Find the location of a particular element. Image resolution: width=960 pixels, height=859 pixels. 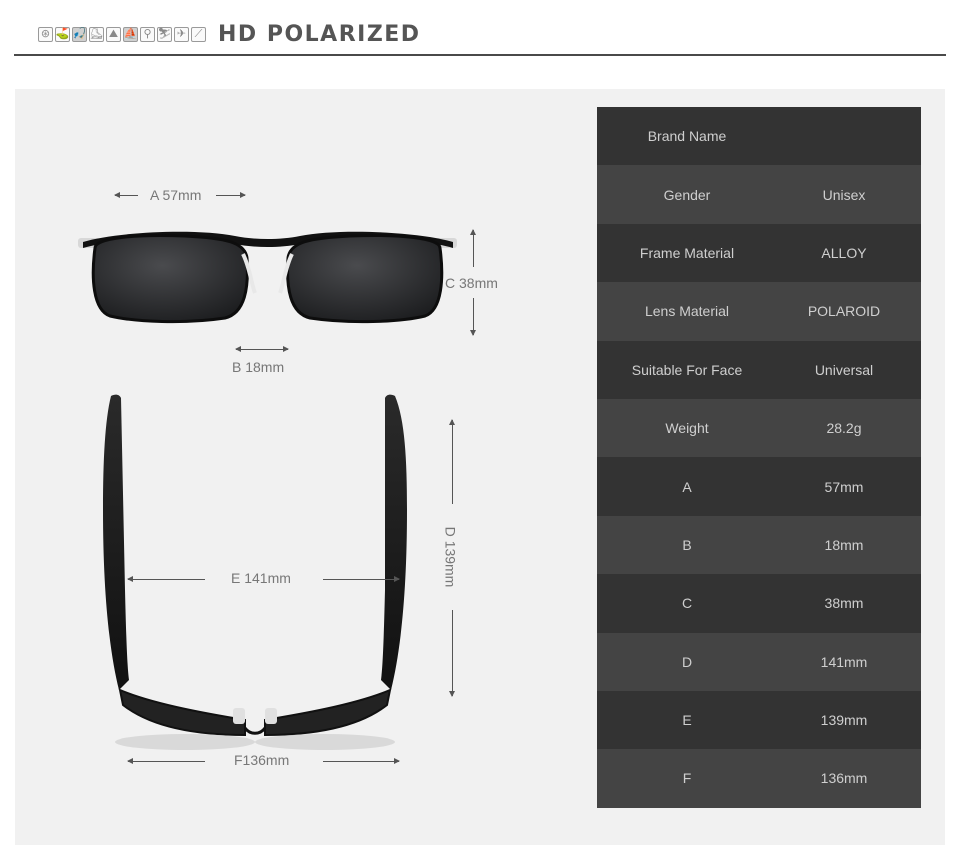

spec-label: Lens Material is located at coordinates (687, 311).